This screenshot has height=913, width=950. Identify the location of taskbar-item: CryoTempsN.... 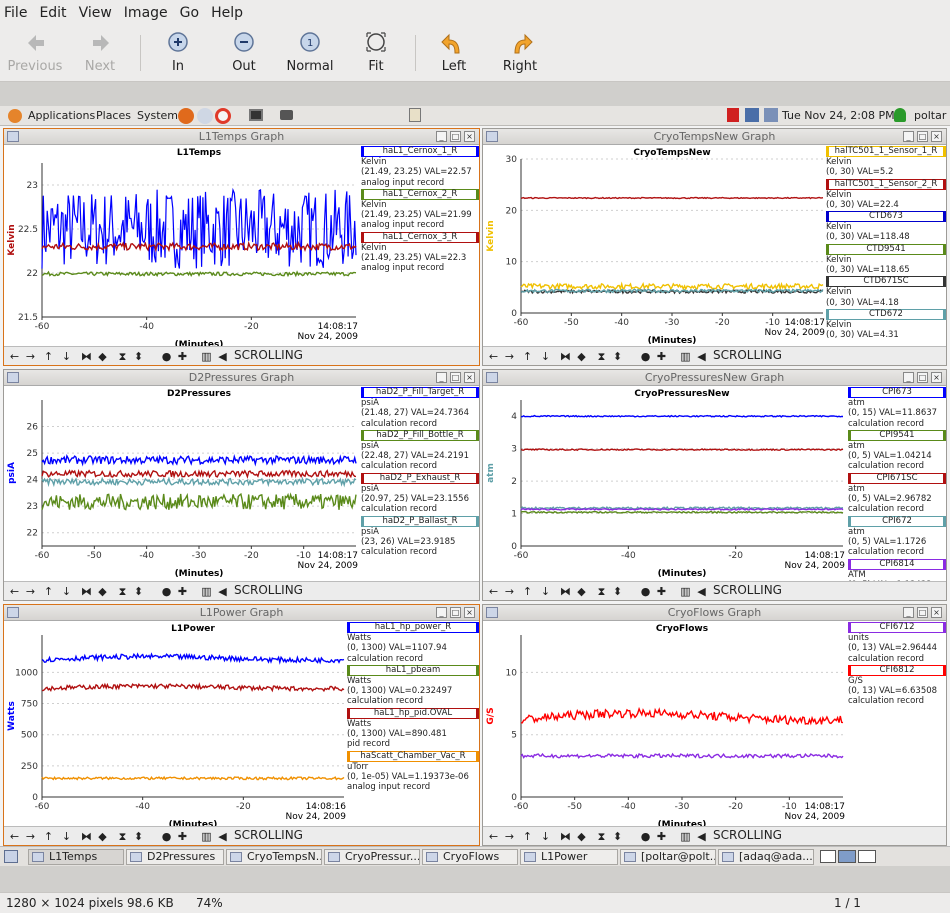
(274, 857).